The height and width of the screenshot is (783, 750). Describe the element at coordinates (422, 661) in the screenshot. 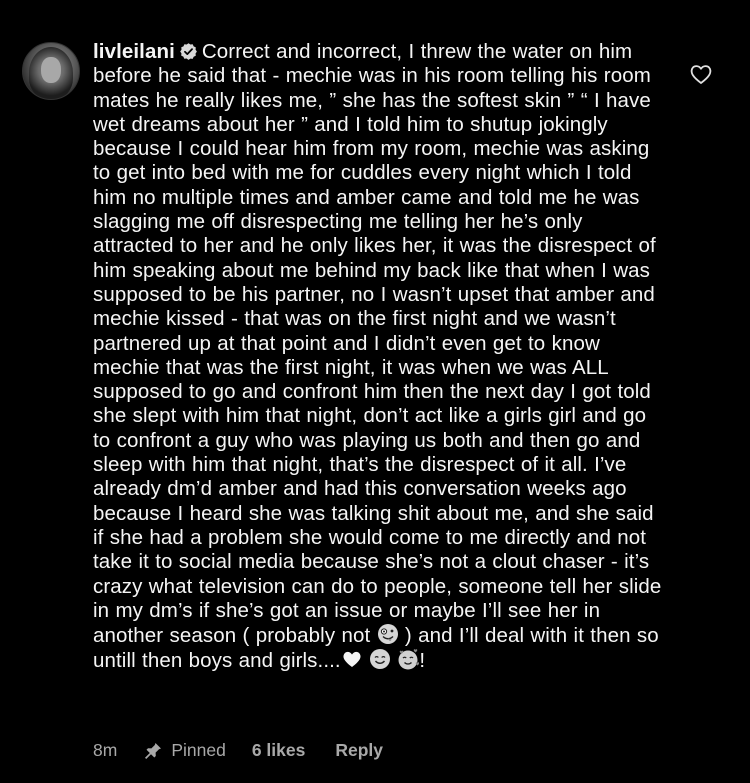

I see `comment-text-end: !` at that location.